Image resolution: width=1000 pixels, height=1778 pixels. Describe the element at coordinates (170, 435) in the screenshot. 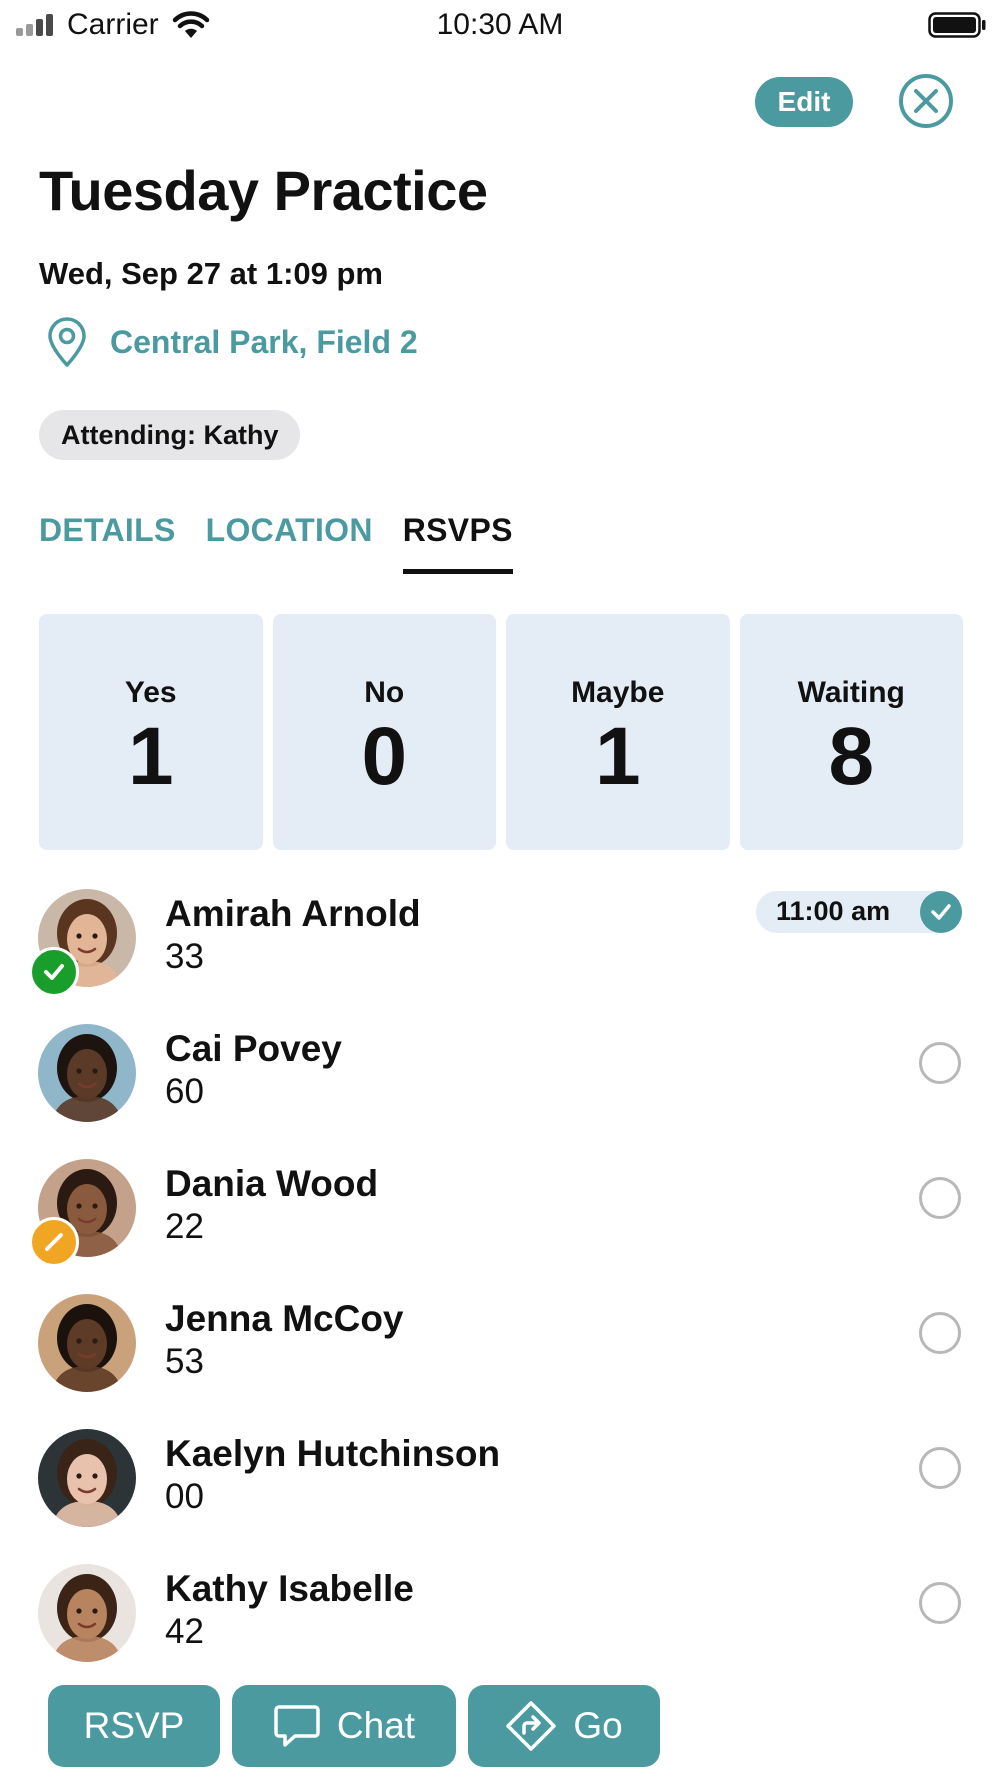

I see `attending-badge: Attending: Kathy` at that location.